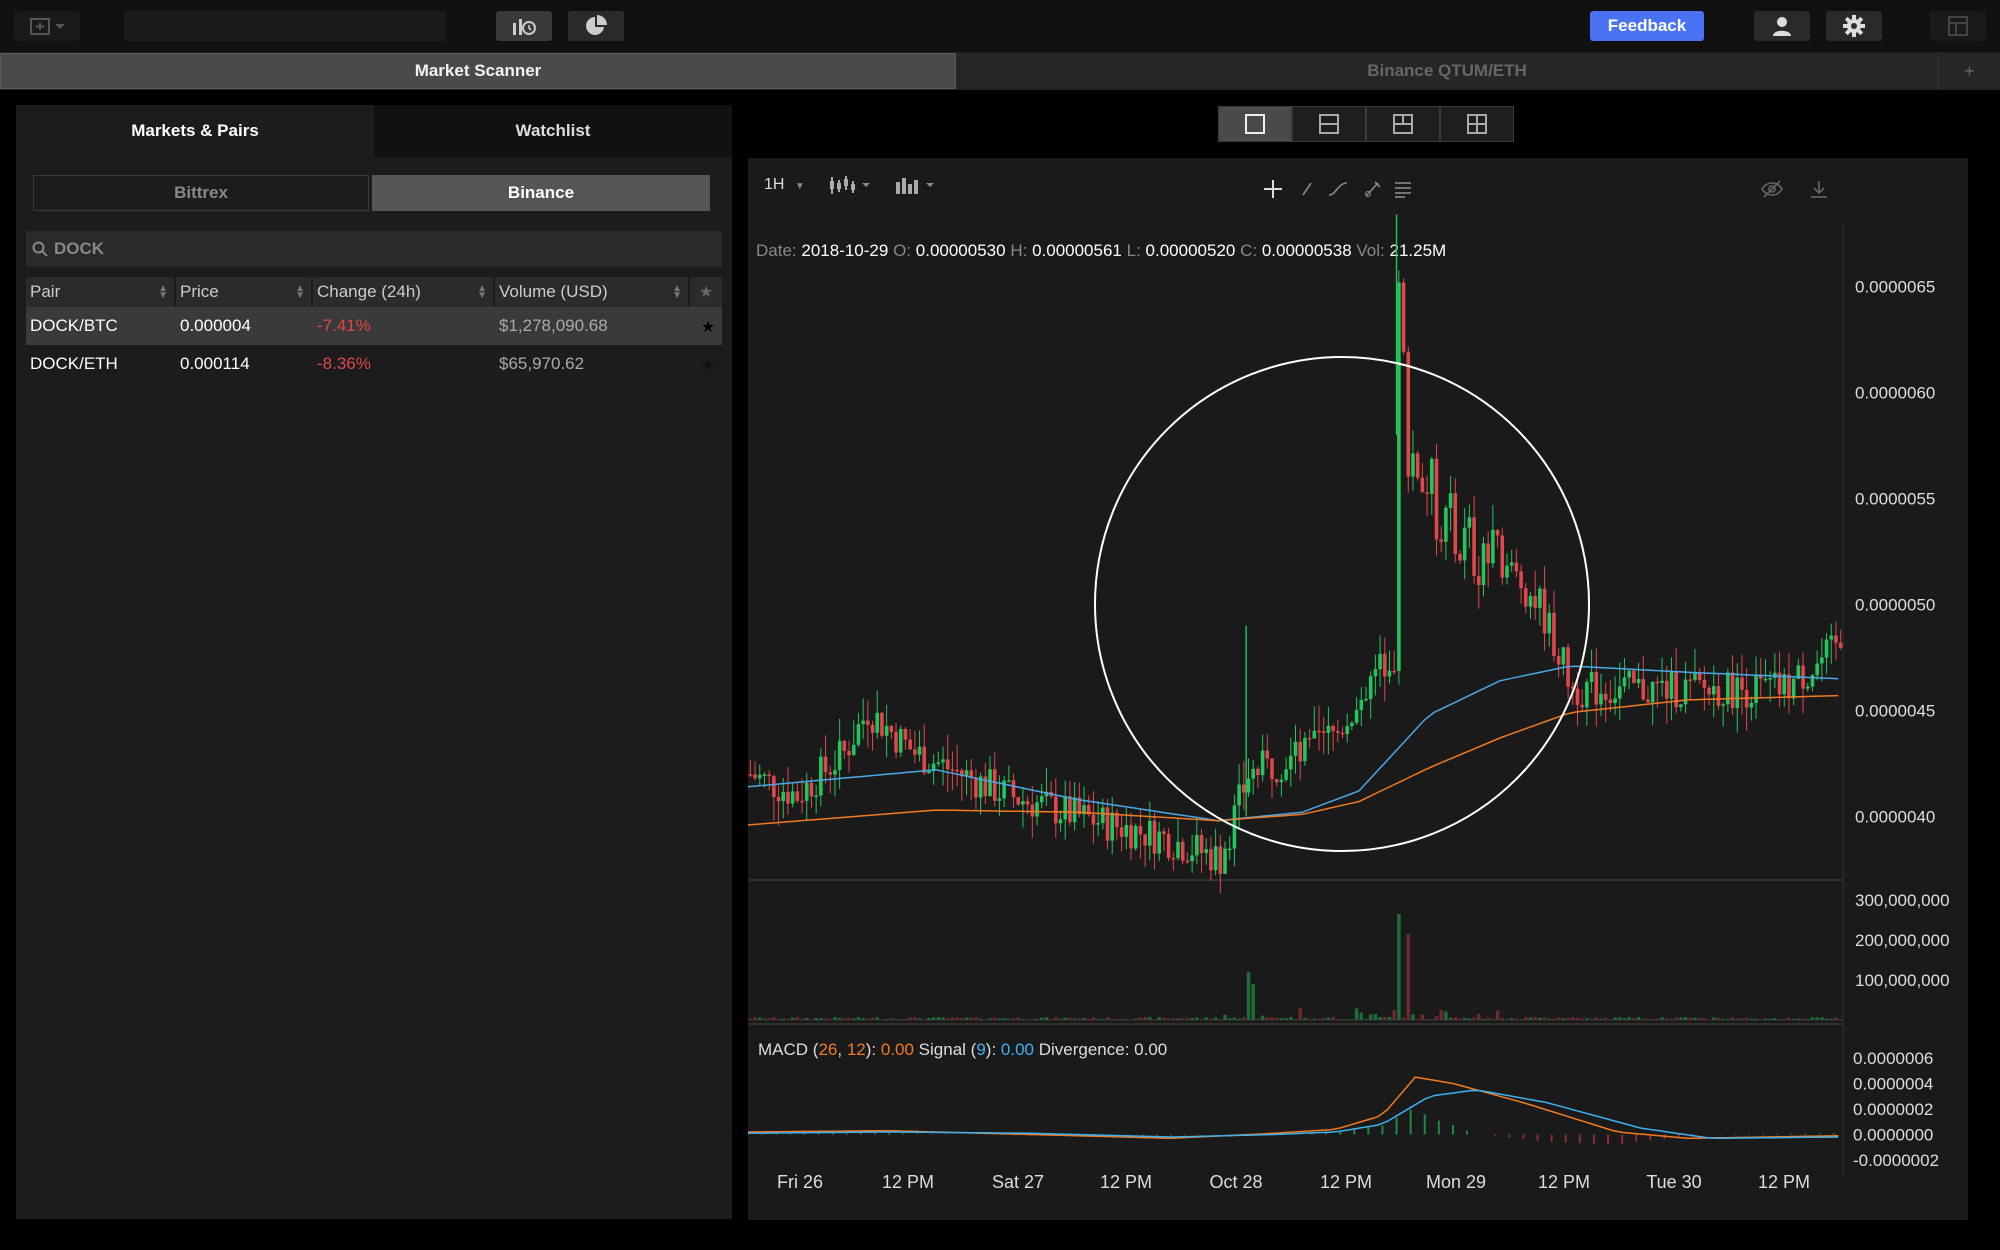 The width and height of the screenshot is (2000, 1250). Describe the element at coordinates (524, 26) in the screenshot. I see `chart-view-button` at that location.